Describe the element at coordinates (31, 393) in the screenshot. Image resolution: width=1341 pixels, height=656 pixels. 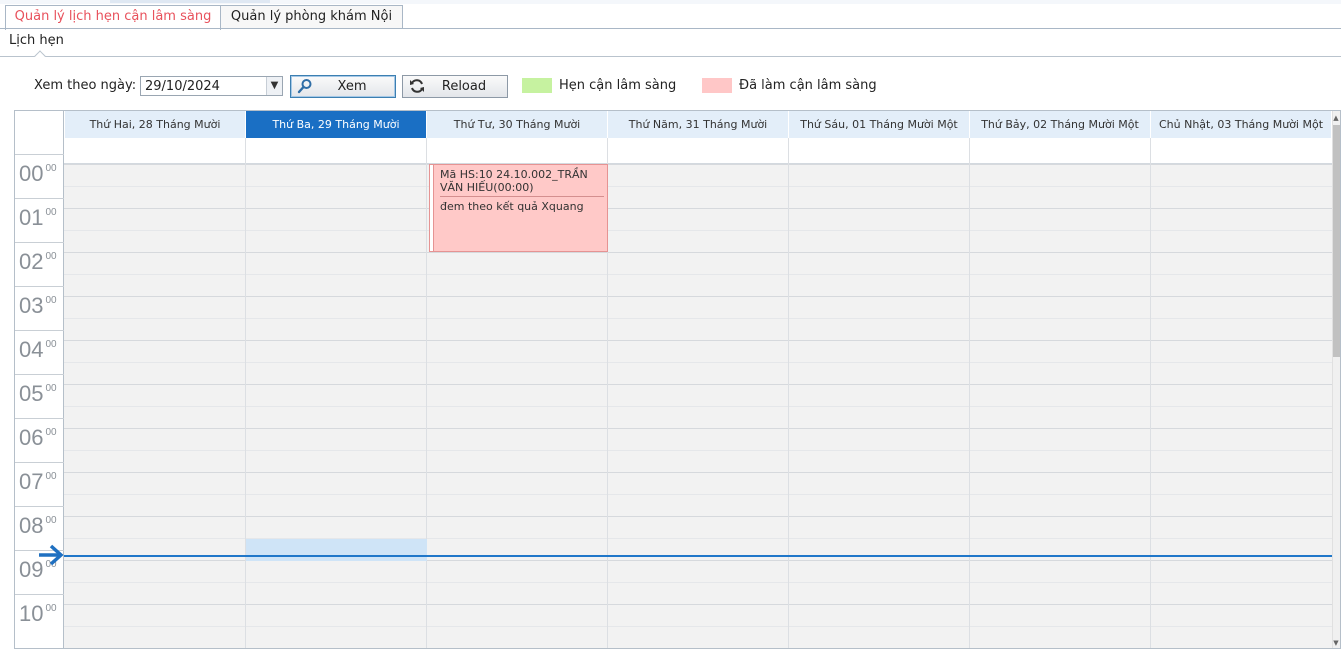
I see `hour-number: 05` at that location.